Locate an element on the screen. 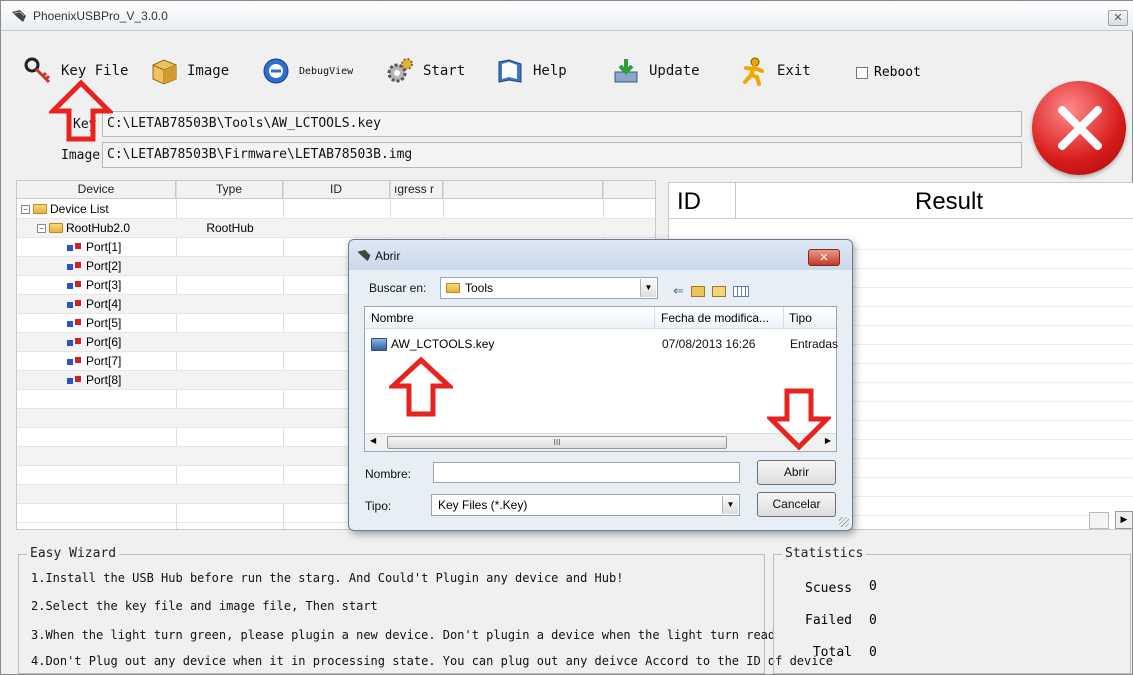 This screenshot has height=675, width=1133. help-button: Help is located at coordinates (531, 71).